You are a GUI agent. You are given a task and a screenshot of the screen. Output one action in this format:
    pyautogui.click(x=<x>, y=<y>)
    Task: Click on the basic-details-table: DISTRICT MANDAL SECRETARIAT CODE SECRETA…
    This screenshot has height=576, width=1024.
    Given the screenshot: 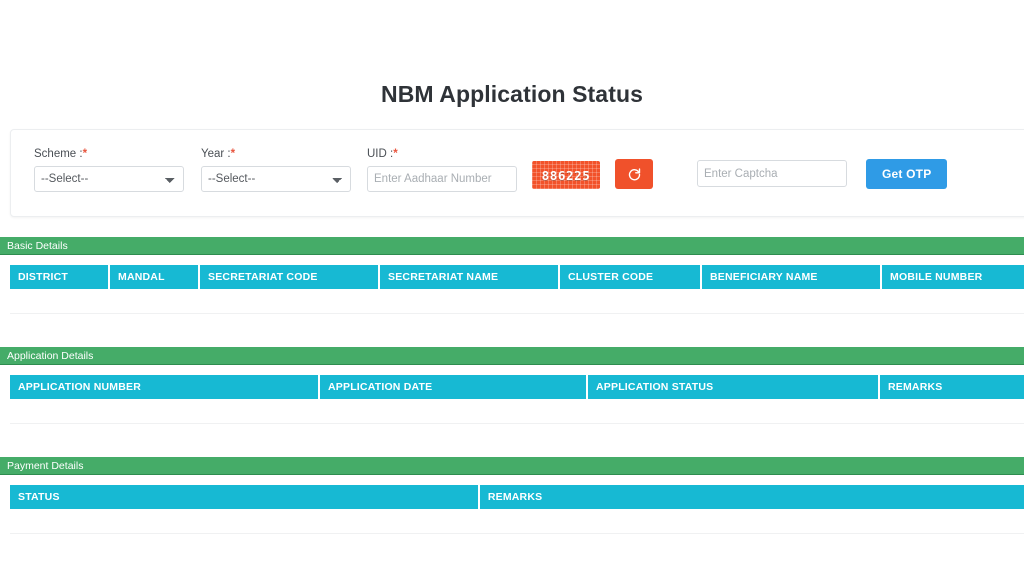 What is the action you would take?
    pyautogui.click(x=516, y=289)
    